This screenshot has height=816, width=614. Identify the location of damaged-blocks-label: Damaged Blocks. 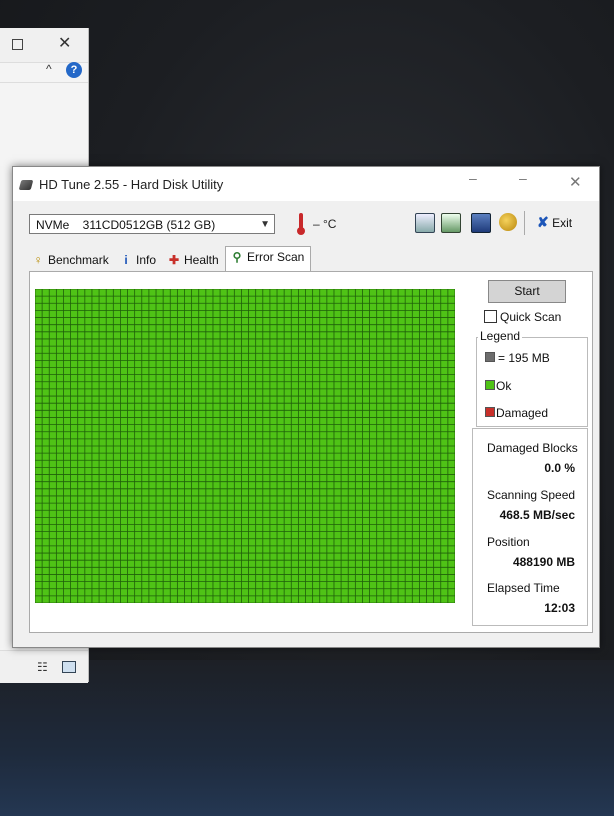
(532, 448).